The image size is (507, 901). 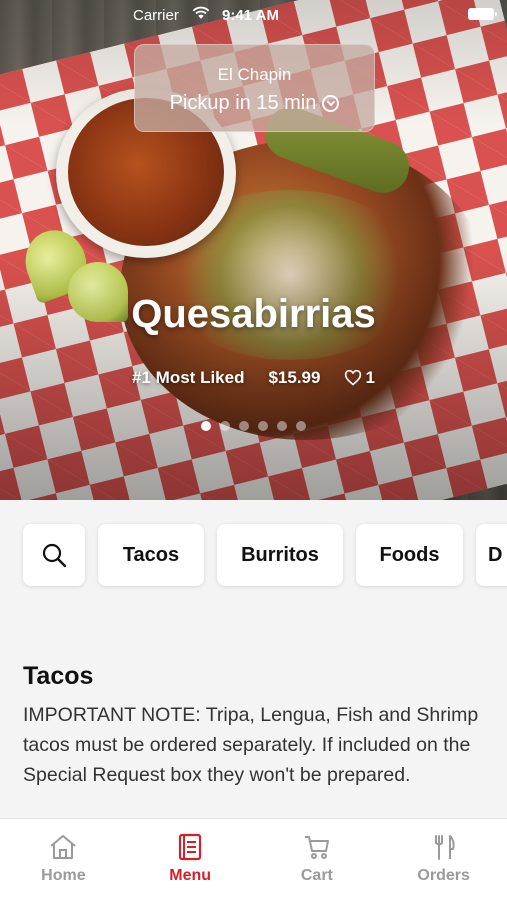 What do you see at coordinates (201, 12) in the screenshot?
I see `wifi-icon` at bounding box center [201, 12].